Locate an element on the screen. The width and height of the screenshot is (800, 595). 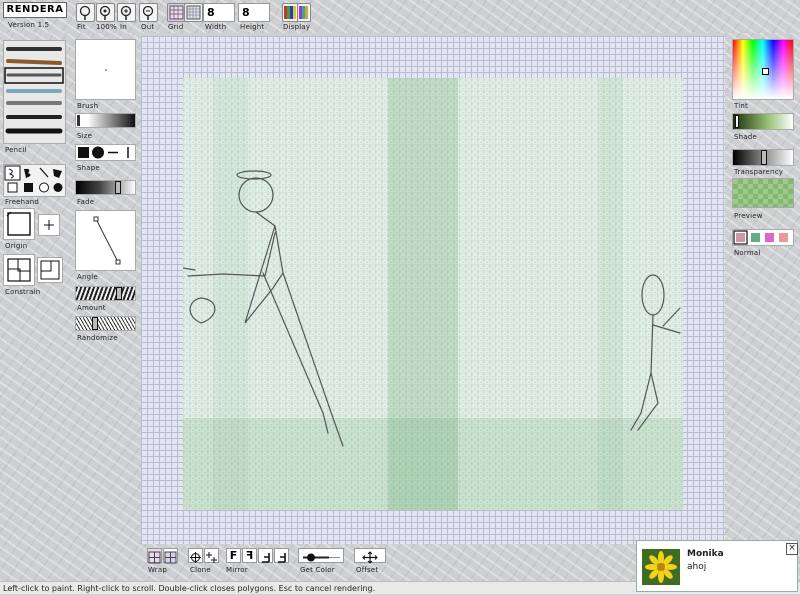
transparency-label: Transparency is located at coordinates (759, 172).